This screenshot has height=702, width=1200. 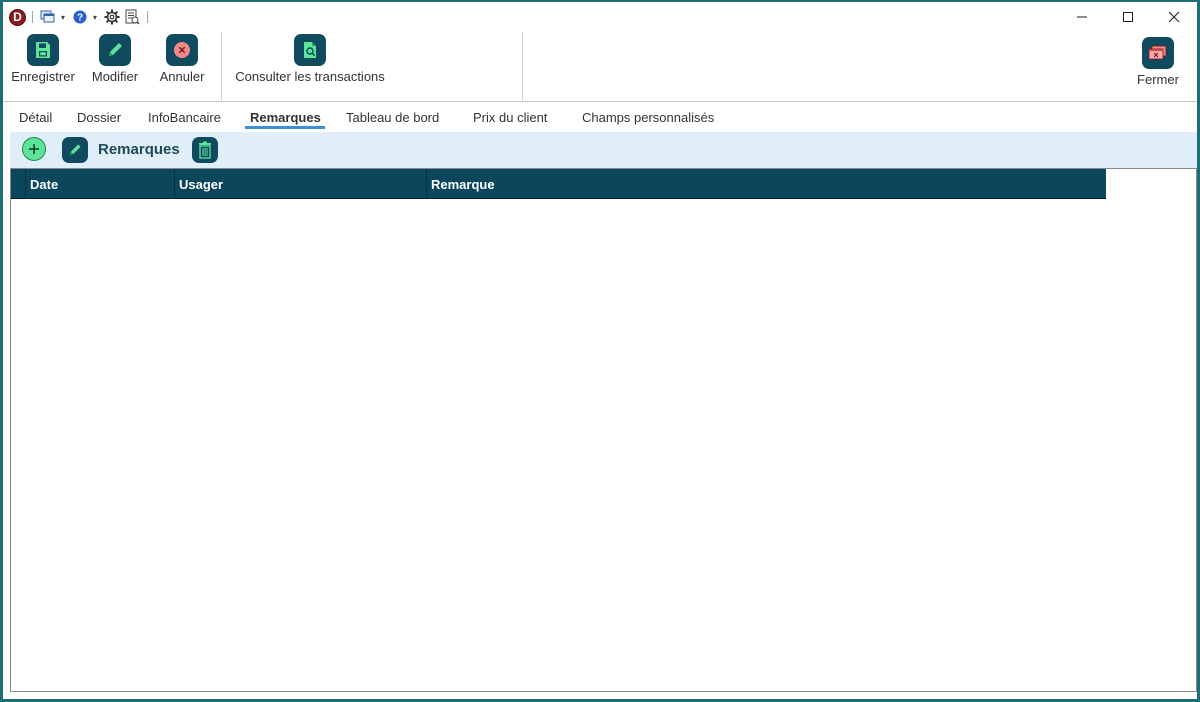 What do you see at coordinates (99, 117) in the screenshot?
I see `tab-dossier: Dossier` at bounding box center [99, 117].